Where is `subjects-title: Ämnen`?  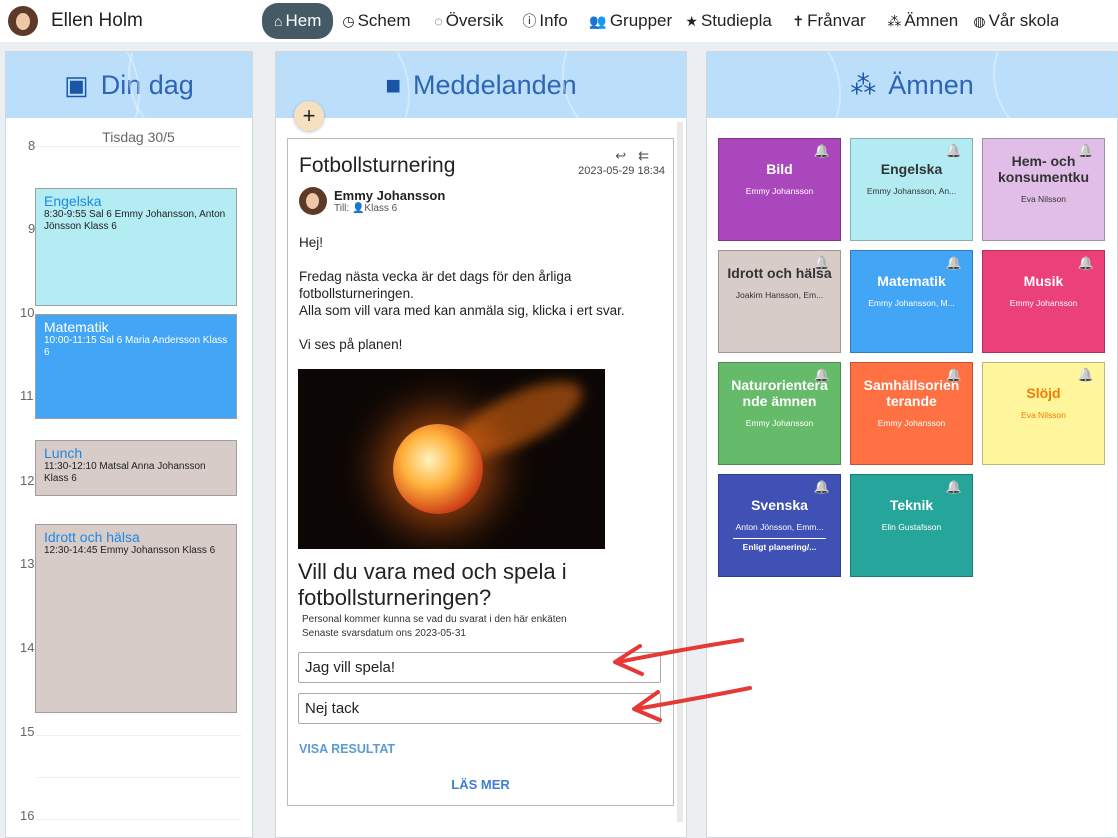
subjects-title: Ämnen is located at coordinates (931, 84).